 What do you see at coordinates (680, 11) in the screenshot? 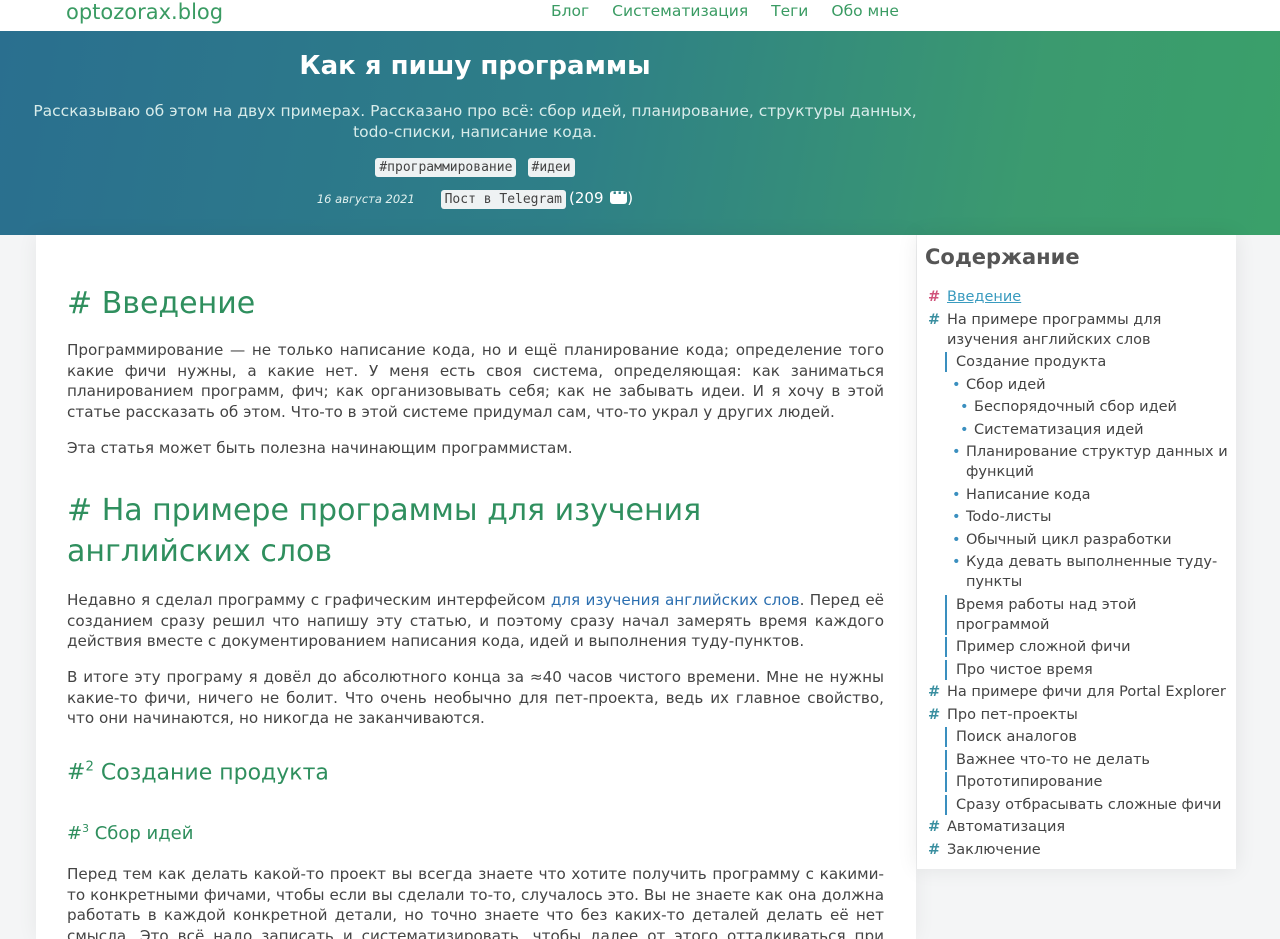
I see `nav-systematization: Систематизация` at bounding box center [680, 11].